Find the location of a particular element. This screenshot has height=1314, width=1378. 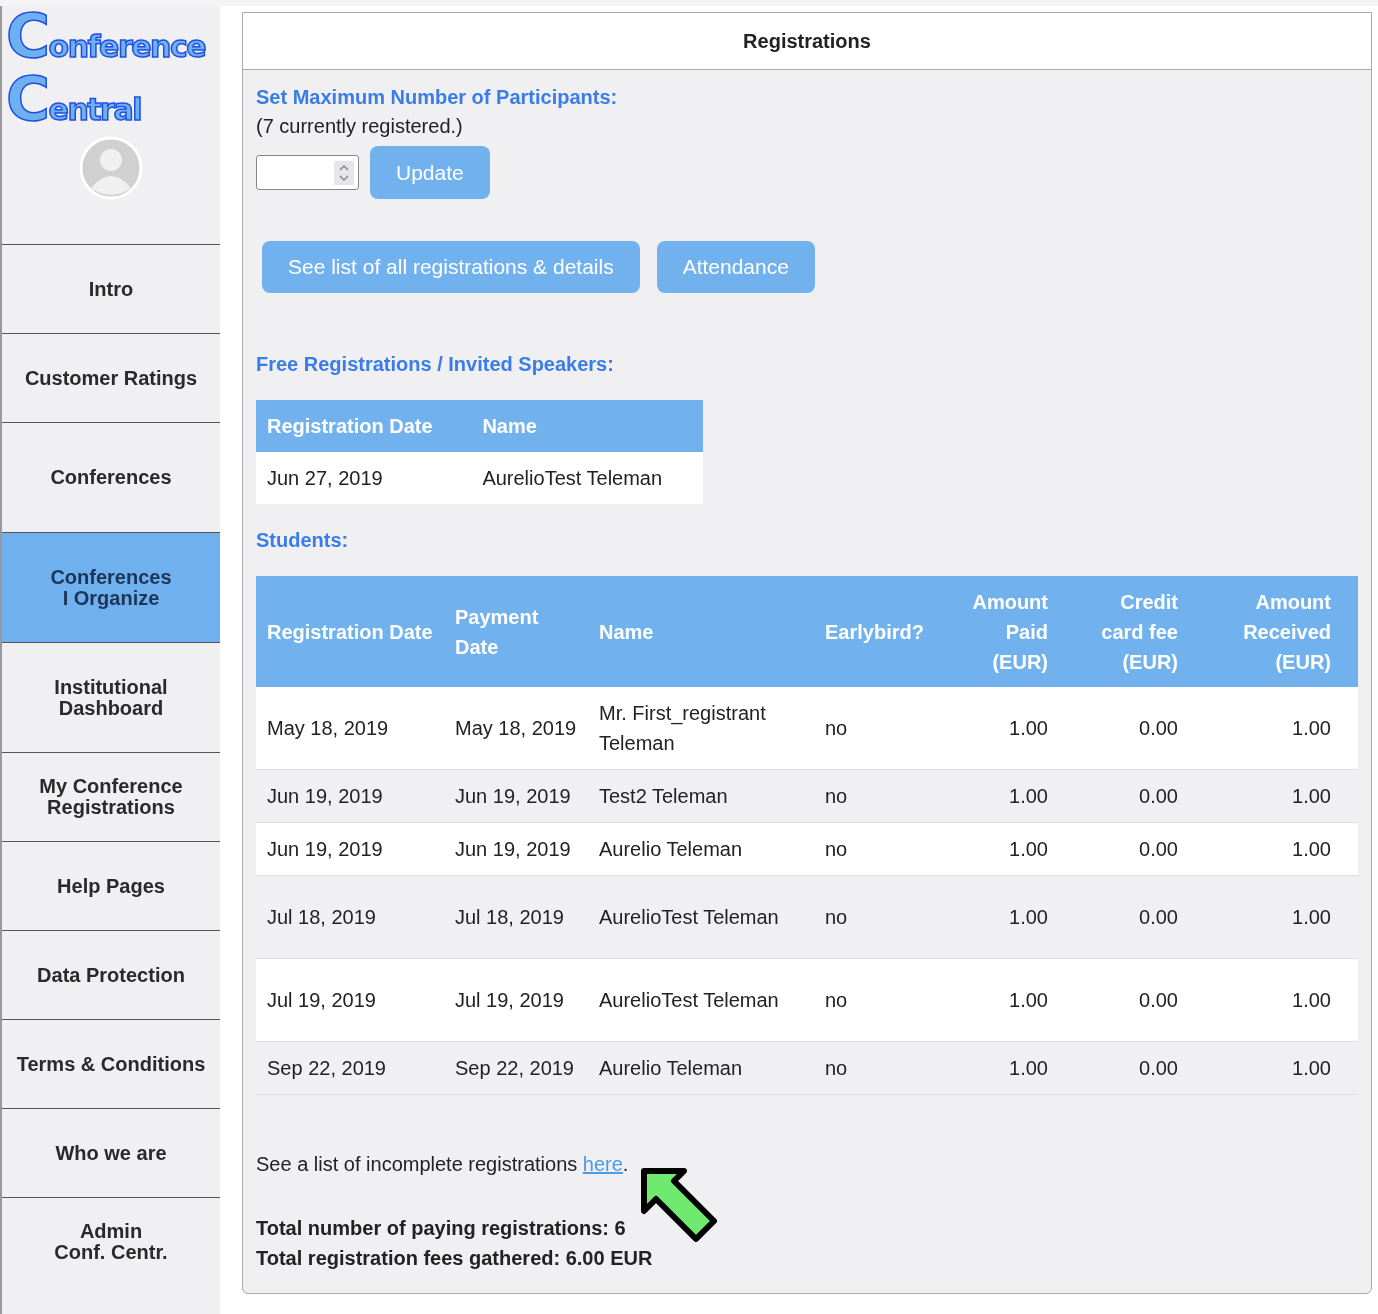

column-header: Credit card fee (EUR) is located at coordinates (1140, 631).